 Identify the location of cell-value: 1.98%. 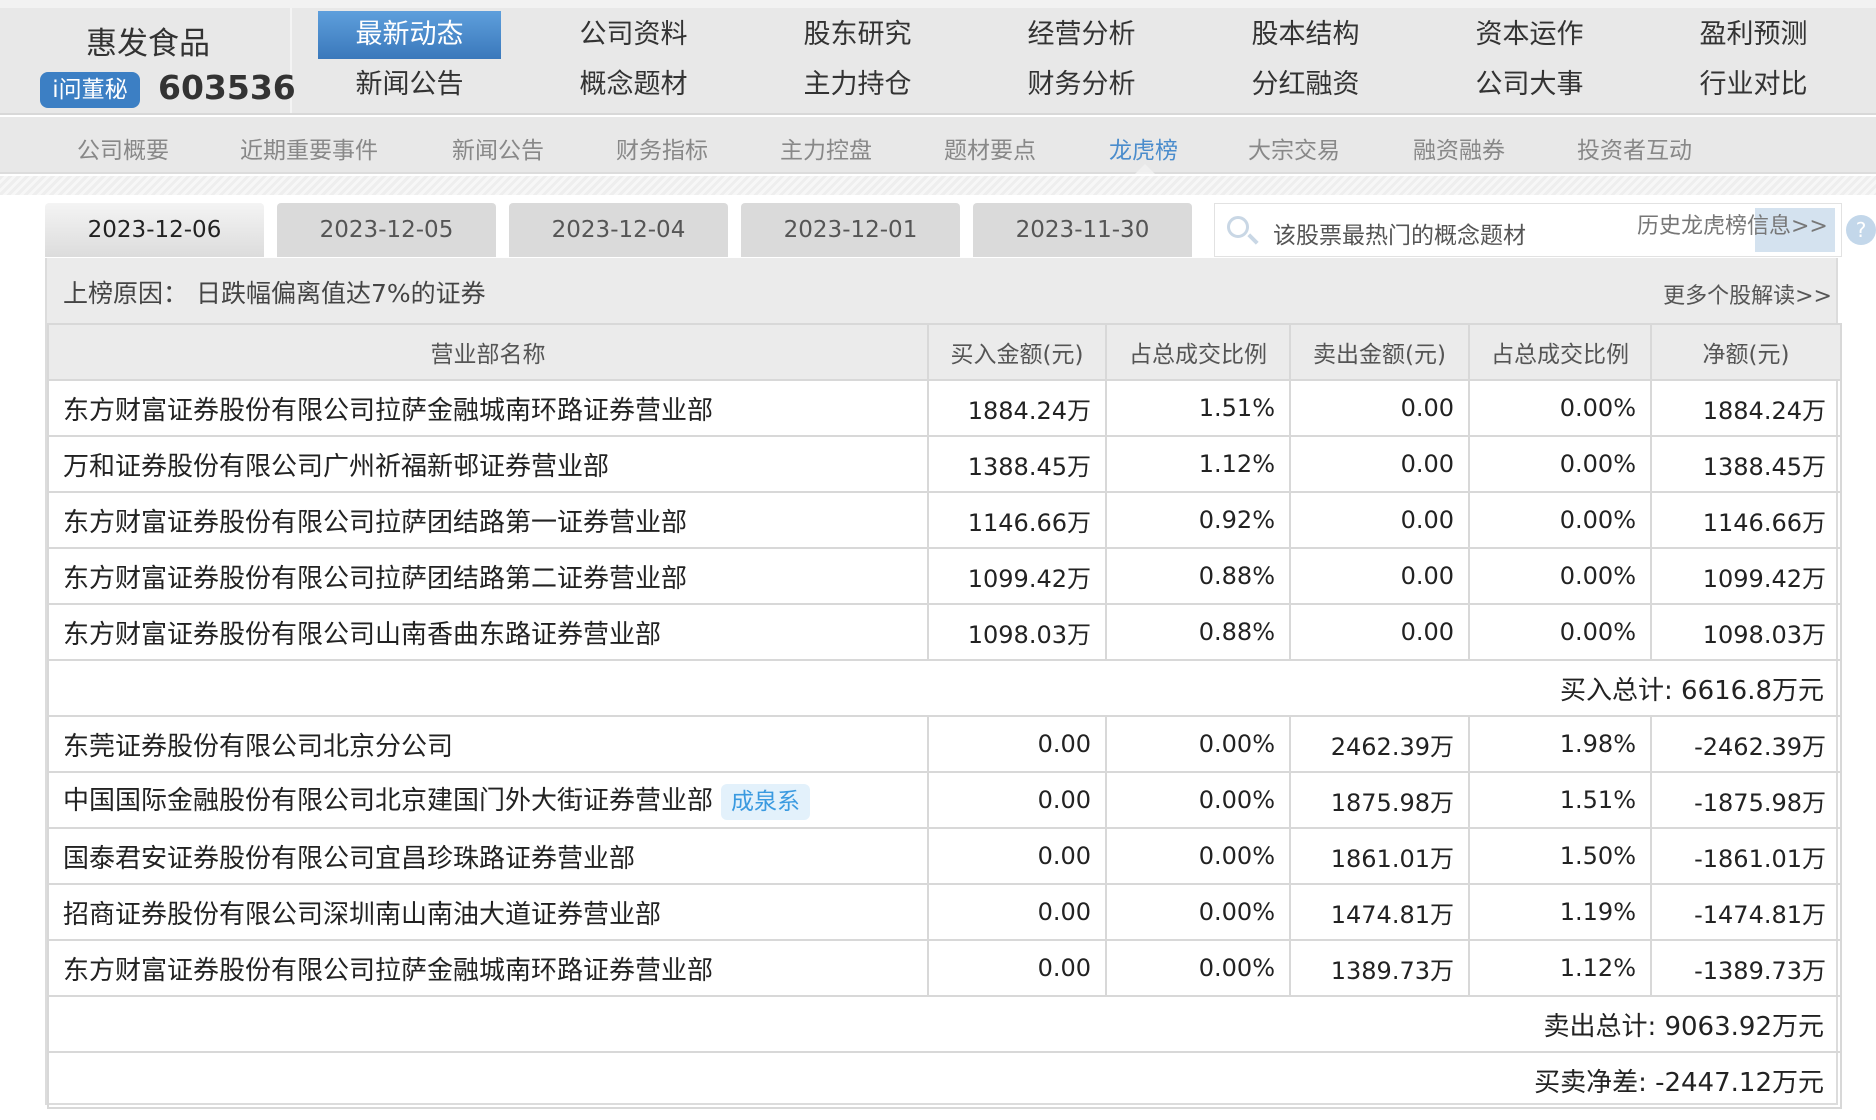
(1560, 744).